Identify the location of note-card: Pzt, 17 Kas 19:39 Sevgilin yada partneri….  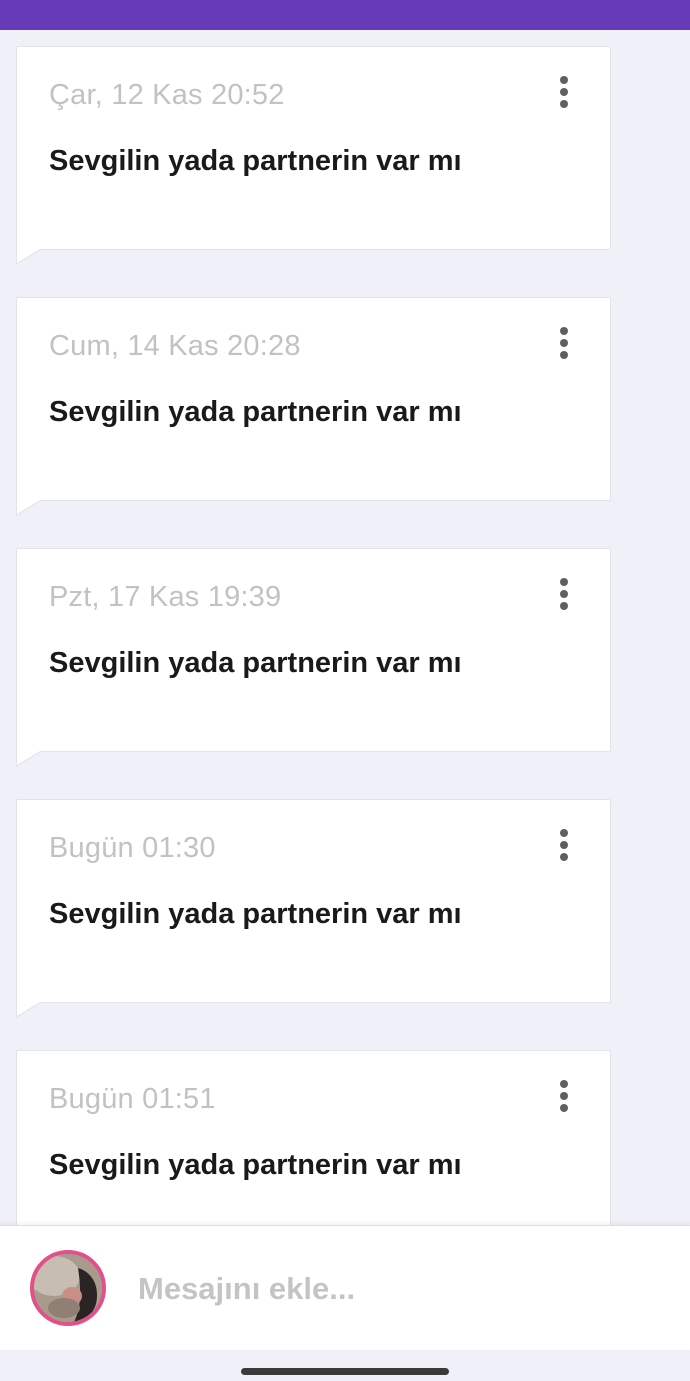
(313, 657).